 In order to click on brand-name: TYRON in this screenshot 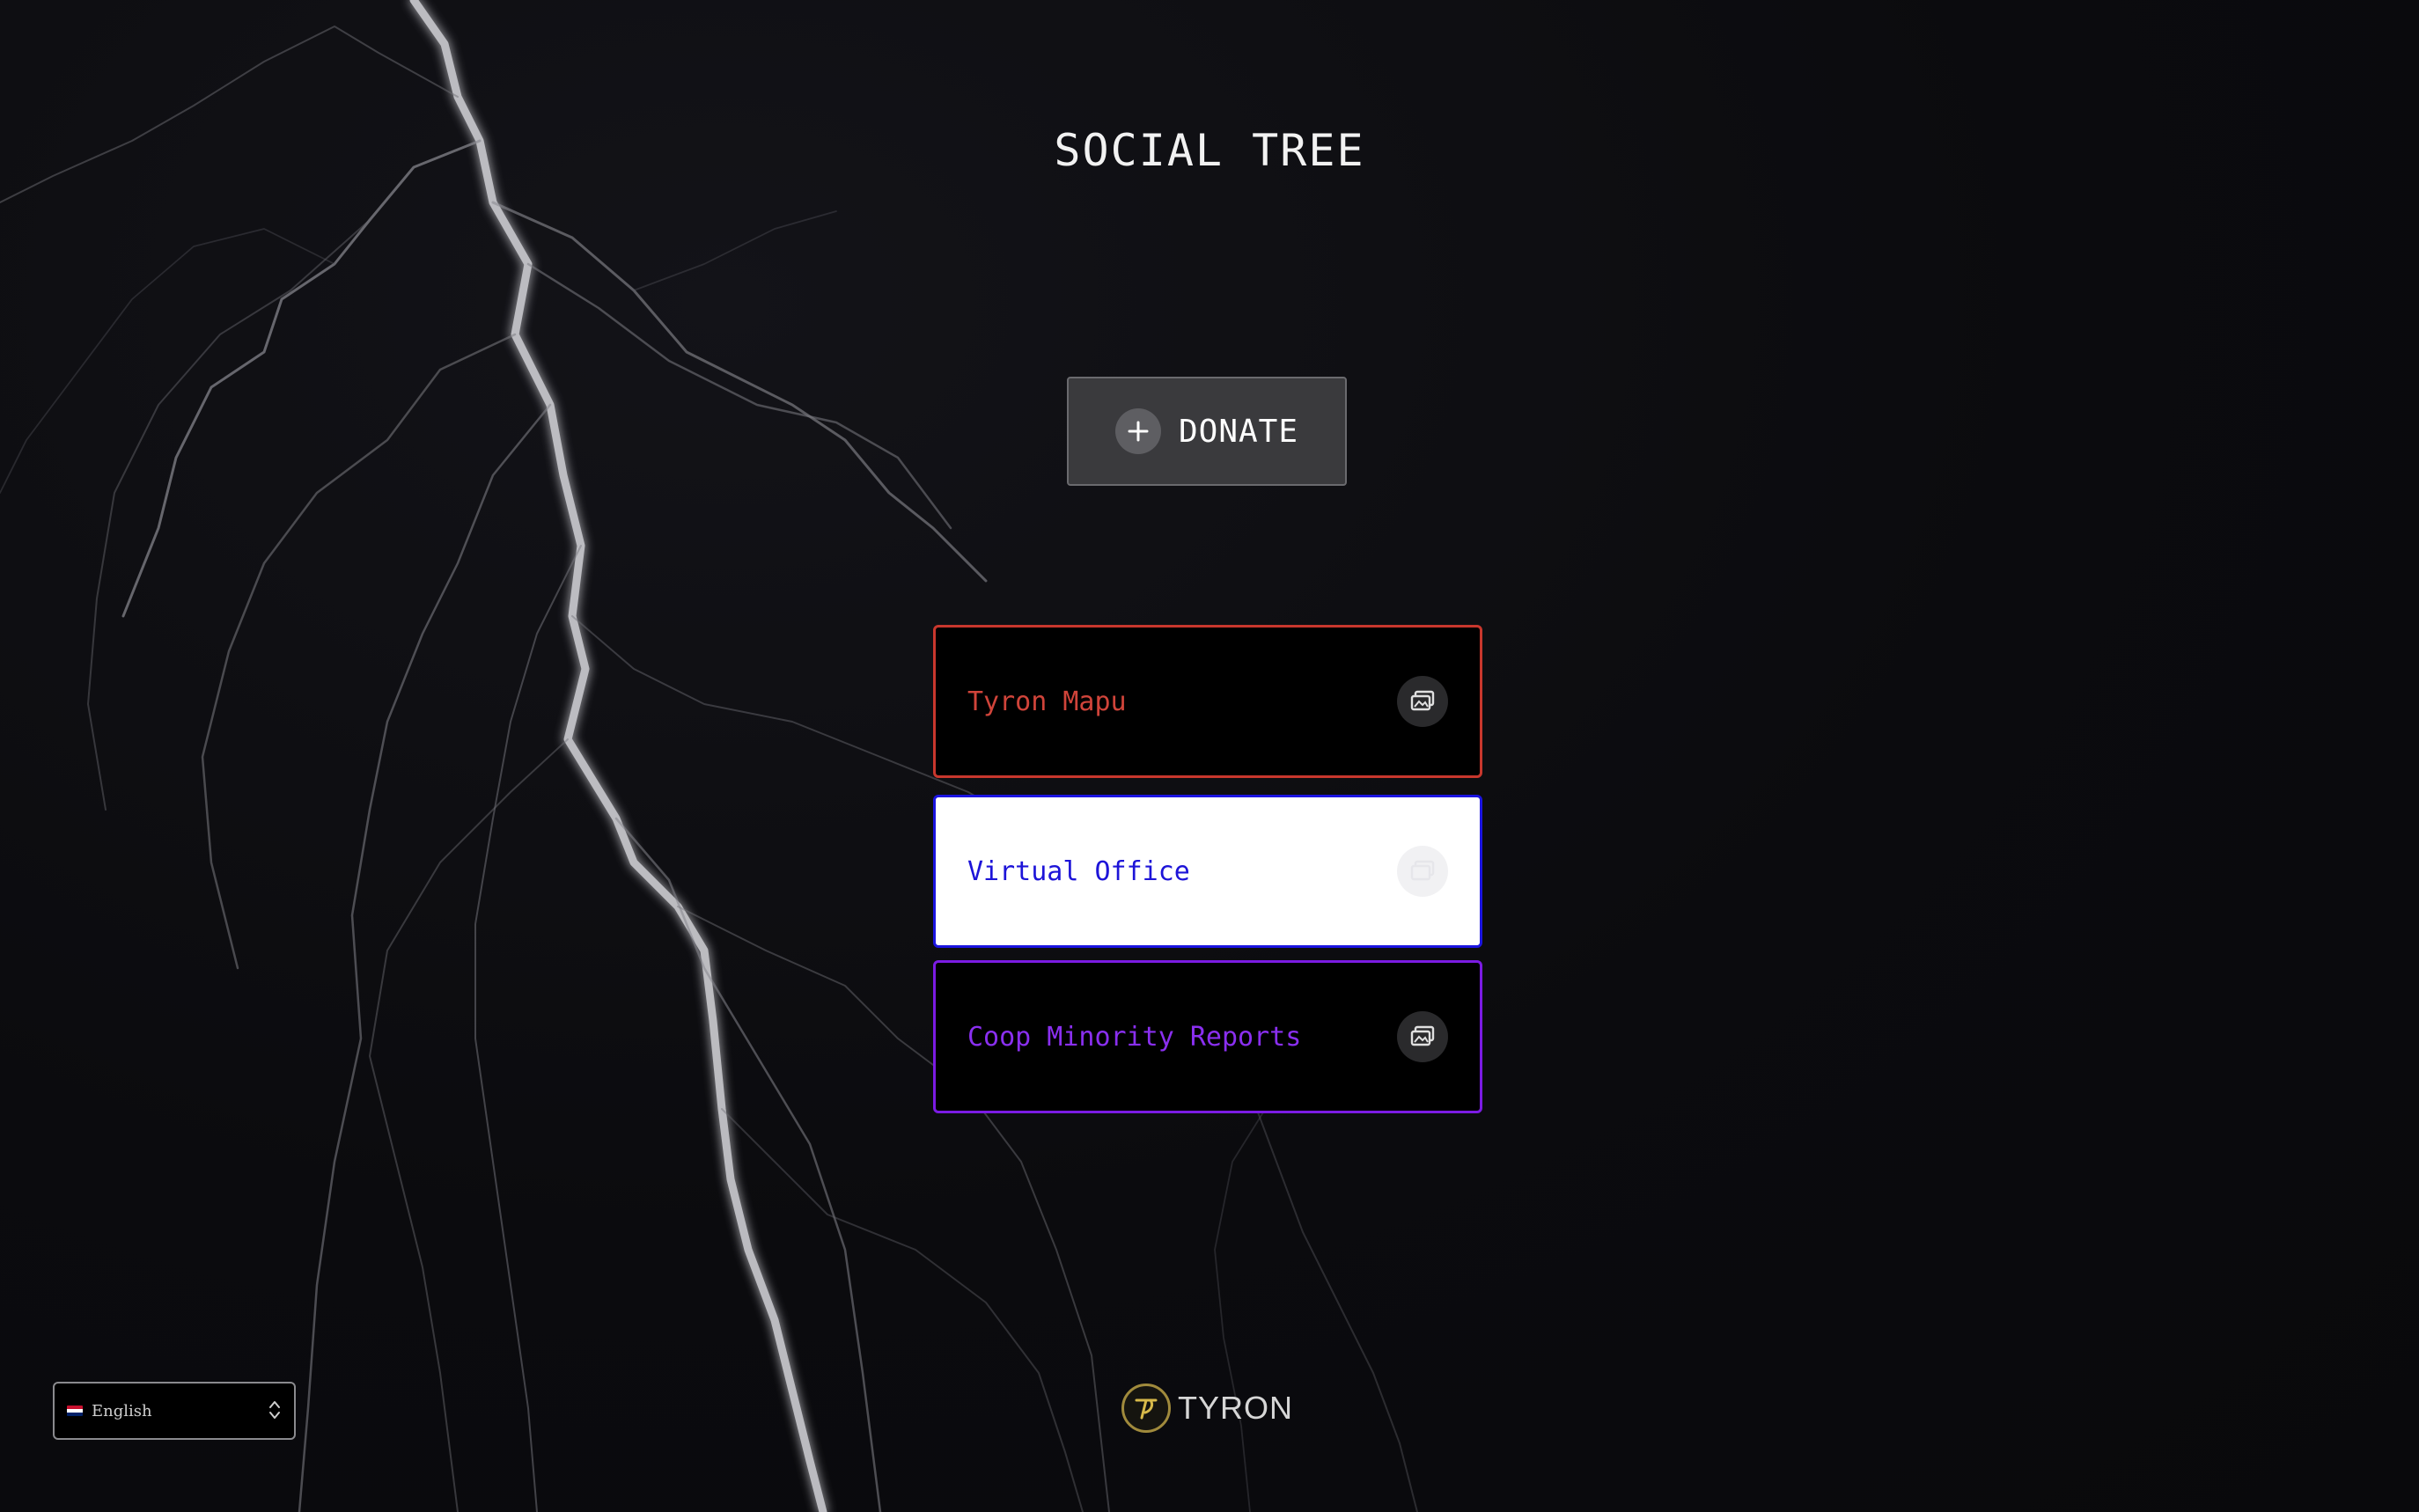, I will do `click(1235, 1408)`.